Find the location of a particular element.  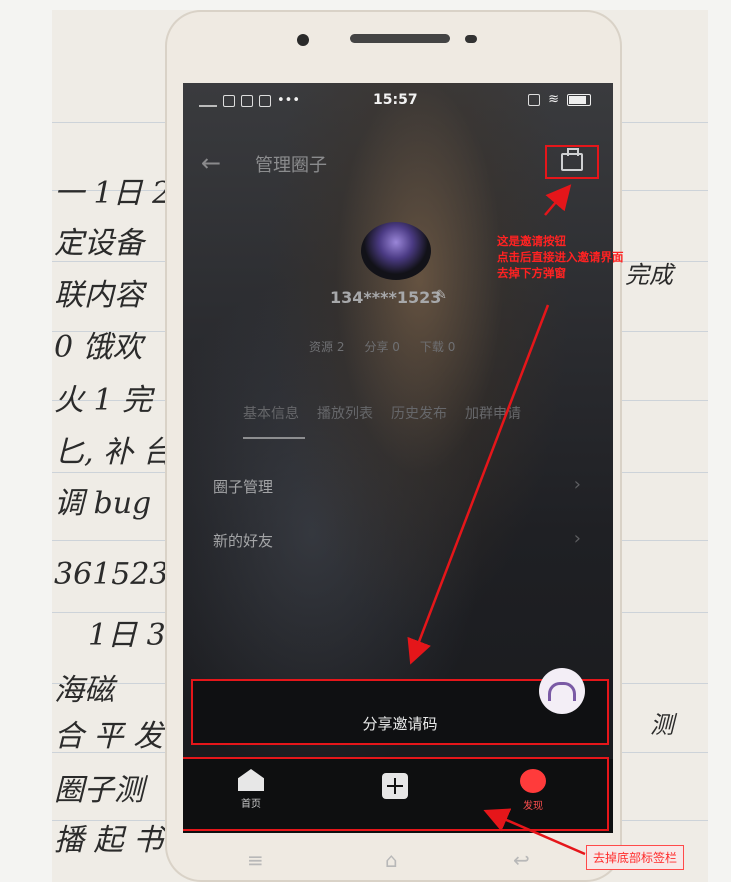

invite-annotation: 这是邀请按钮 点击后直接进入邀请界面 去掉下方弹窗 is located at coordinates (560, 257).